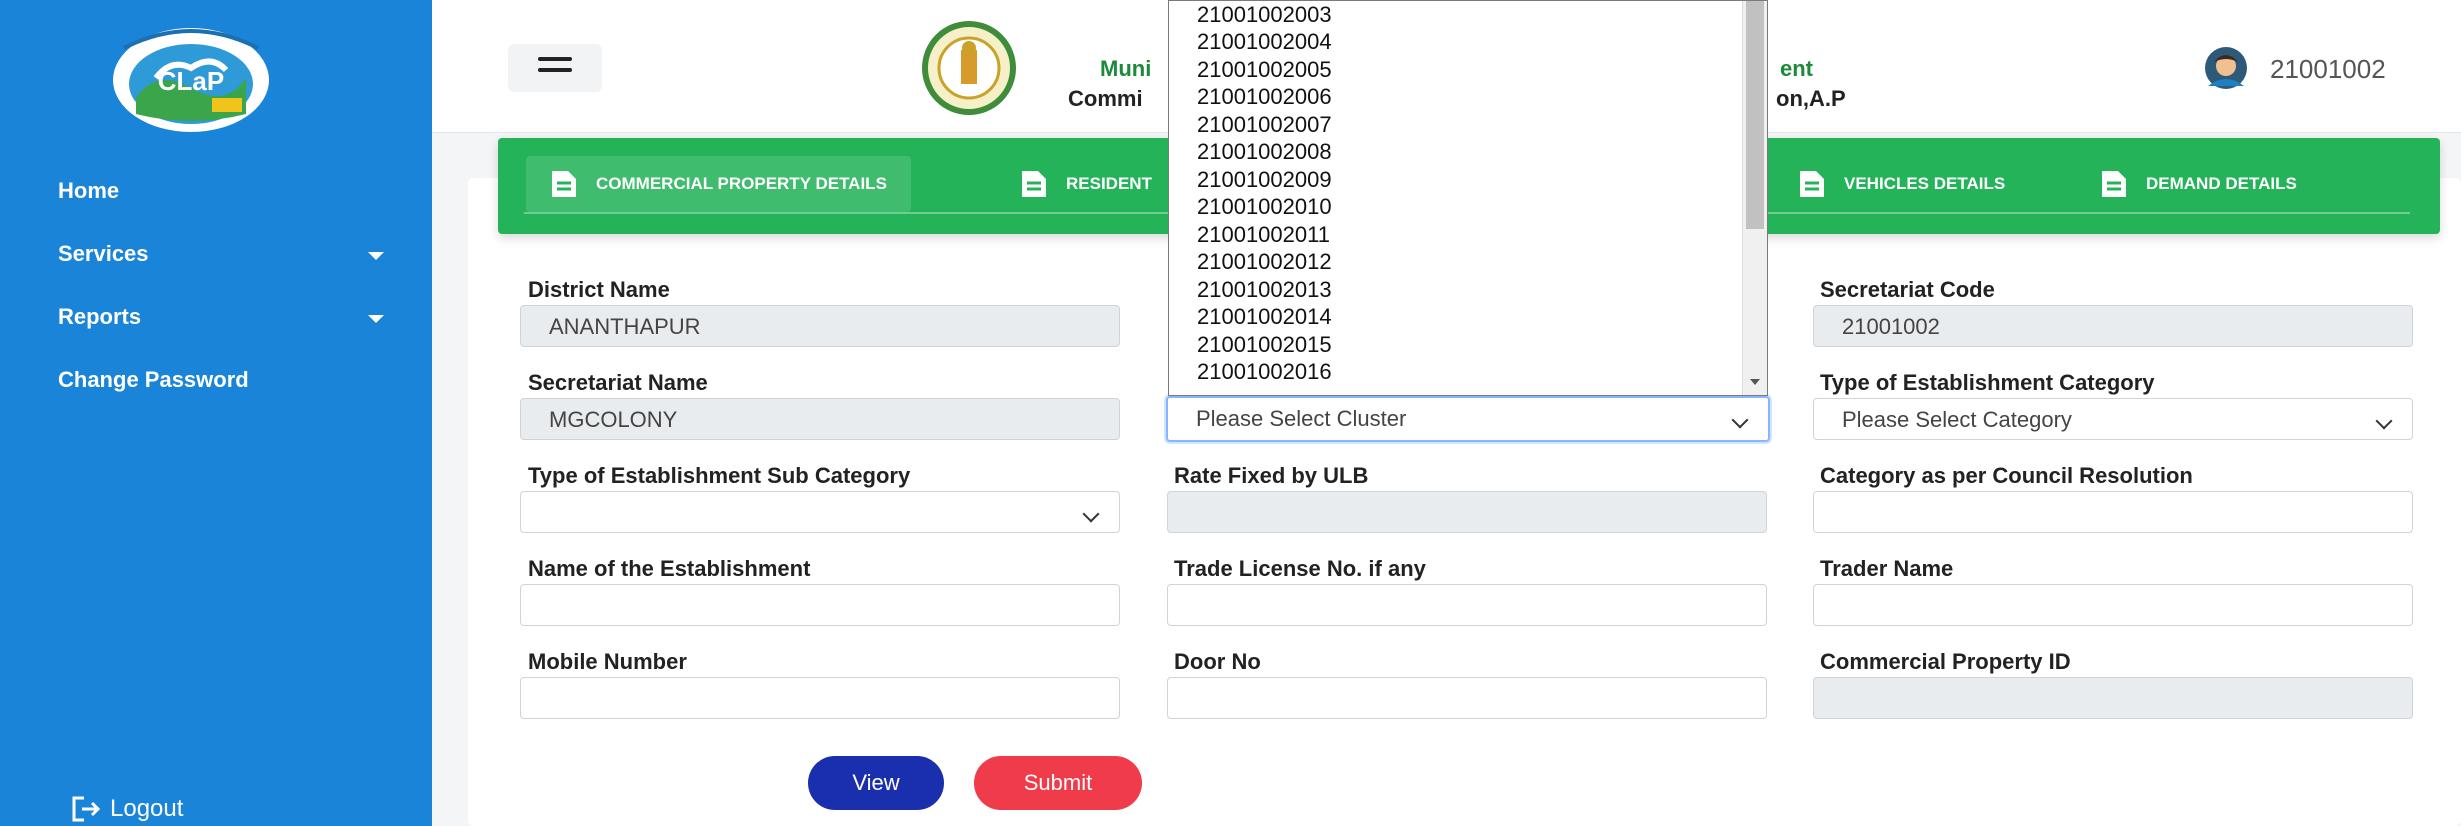 The width and height of the screenshot is (2461, 826). I want to click on dropdown-option: 21001002003, so click(1264, 15).